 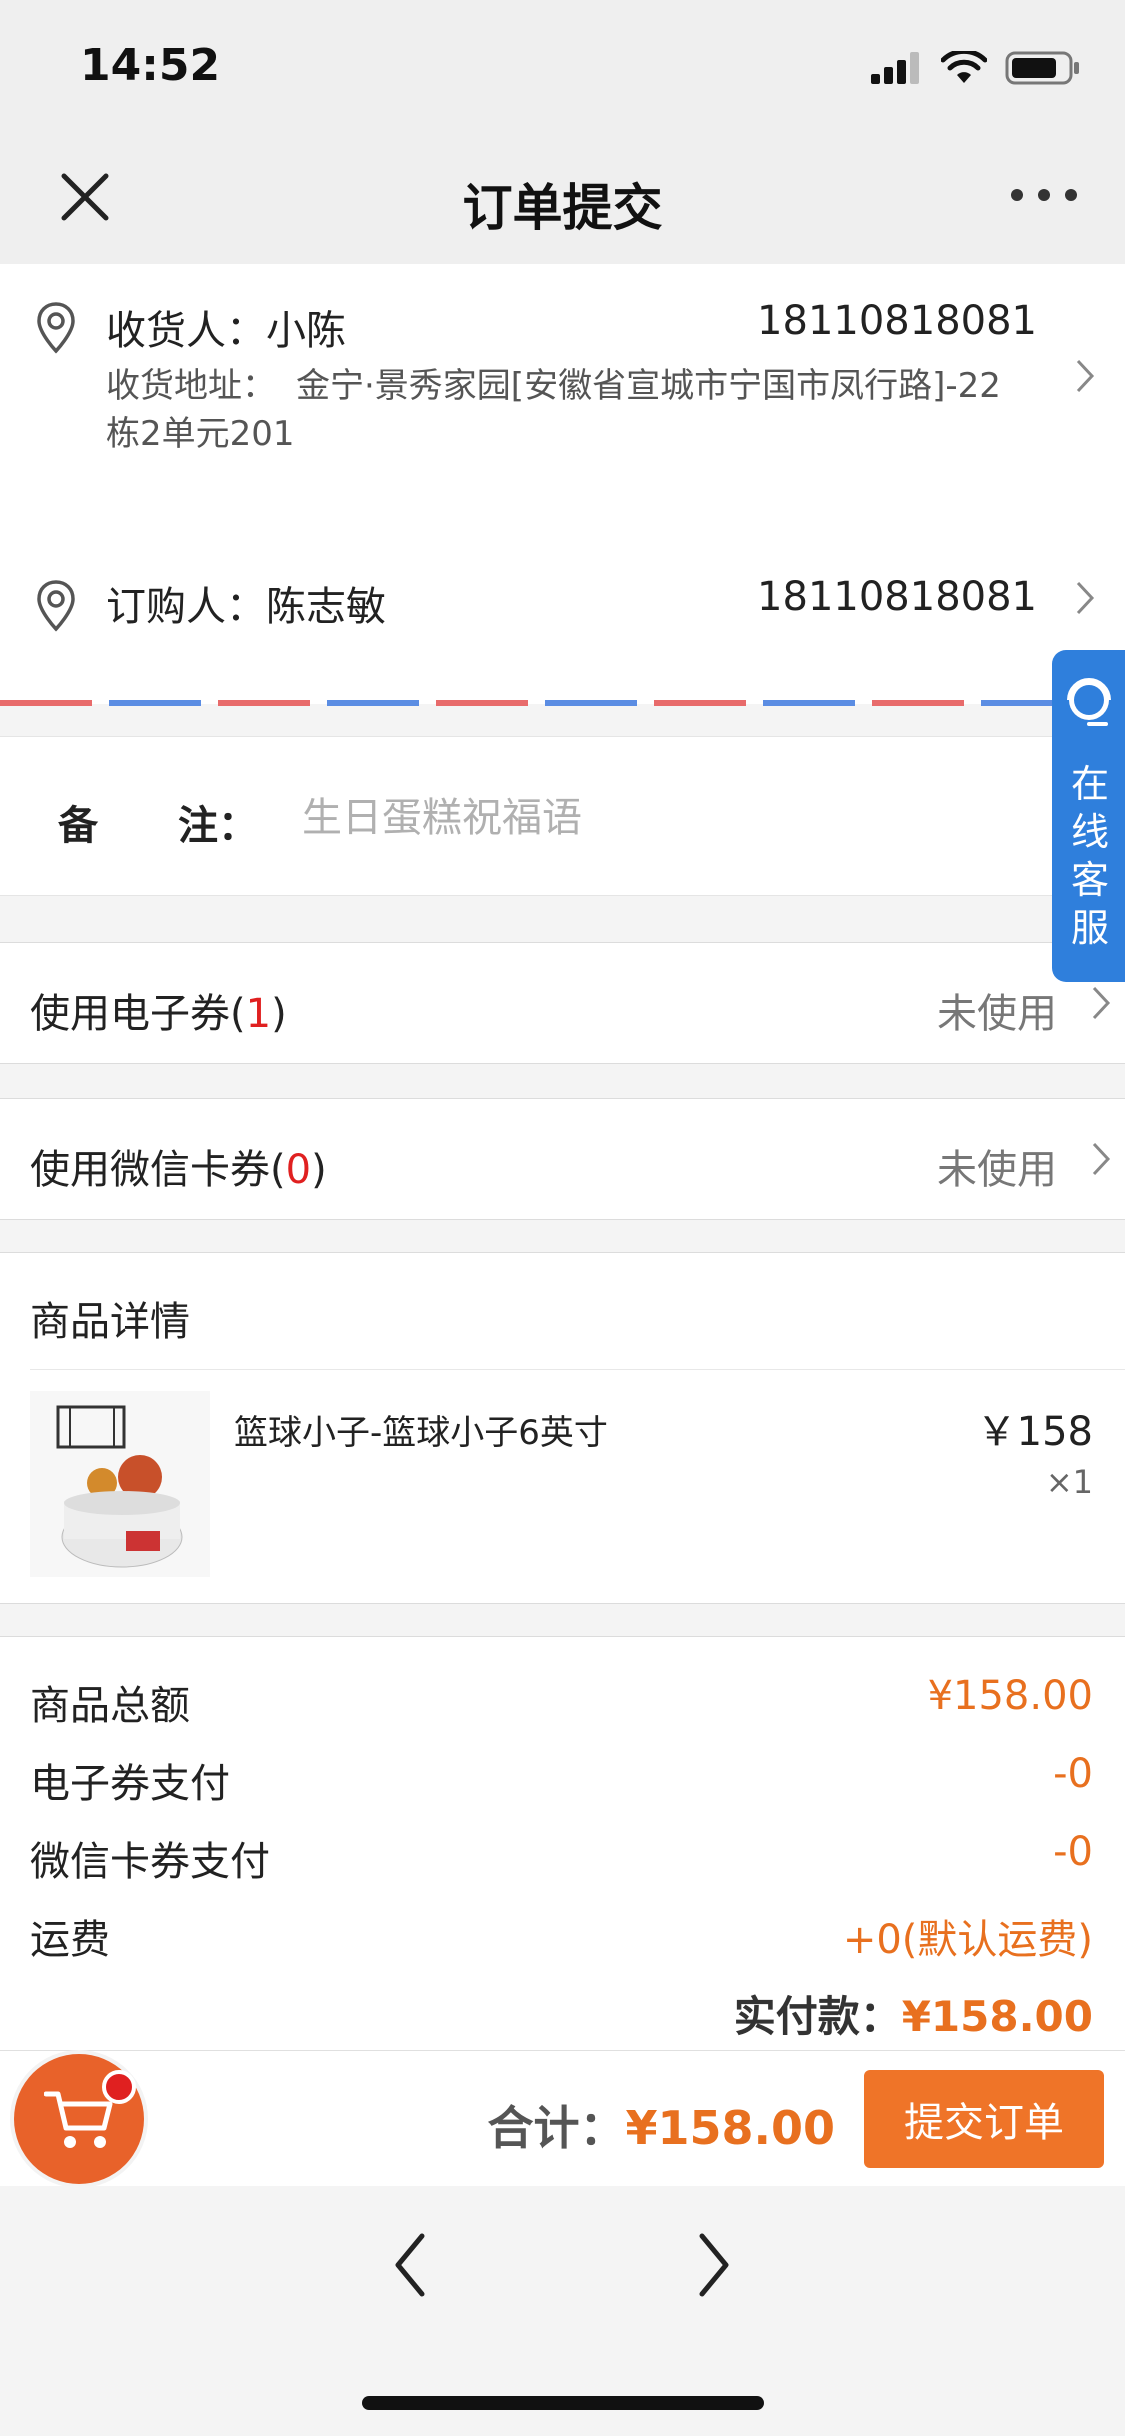 I want to click on receiver-phone: 18110818081, so click(x=897, y=321).